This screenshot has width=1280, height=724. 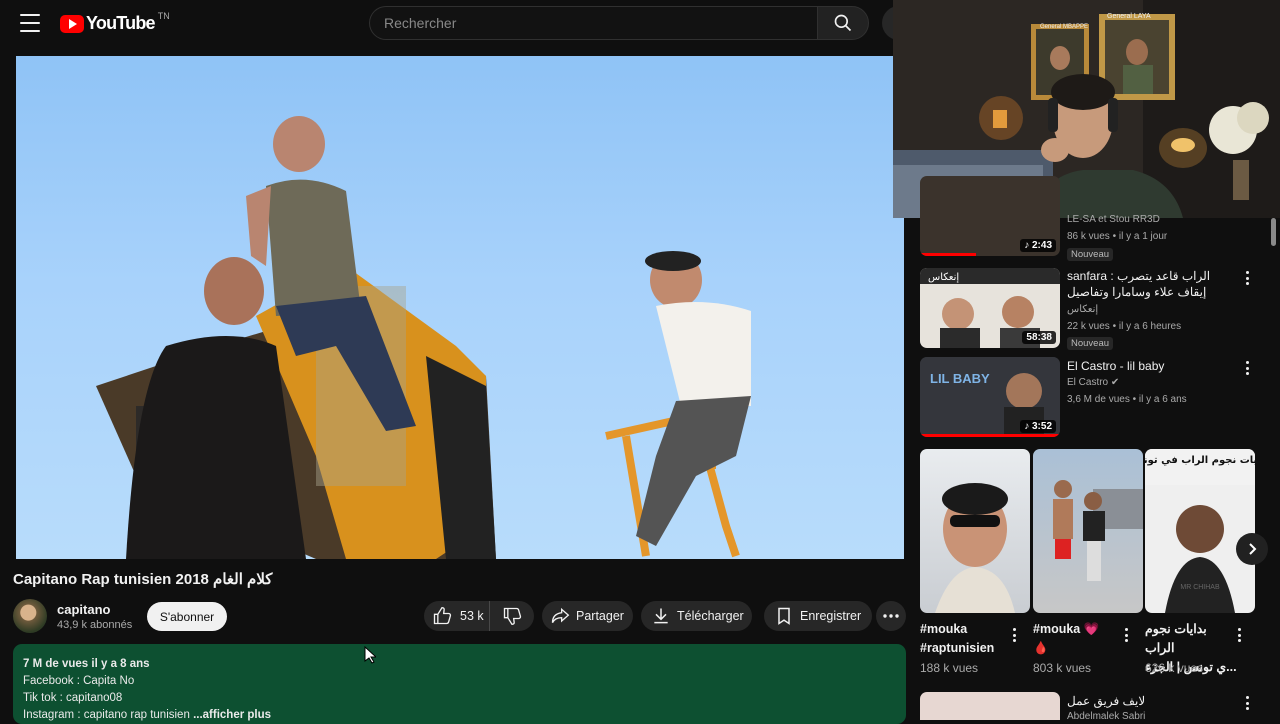 I want to click on like-count: 53 k, so click(x=472, y=616).